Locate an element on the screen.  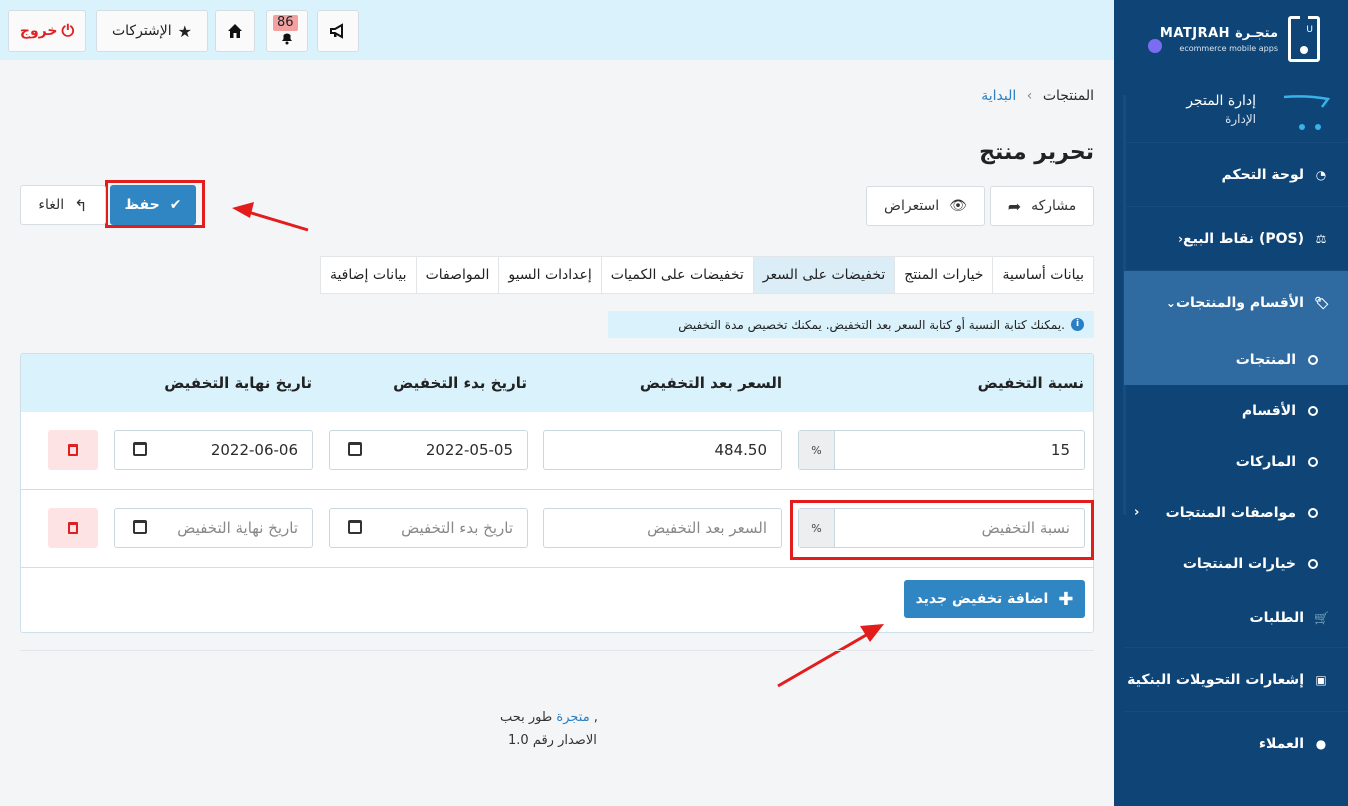
sidebar-item-label: الطلبات is located at coordinates (1276, 618).